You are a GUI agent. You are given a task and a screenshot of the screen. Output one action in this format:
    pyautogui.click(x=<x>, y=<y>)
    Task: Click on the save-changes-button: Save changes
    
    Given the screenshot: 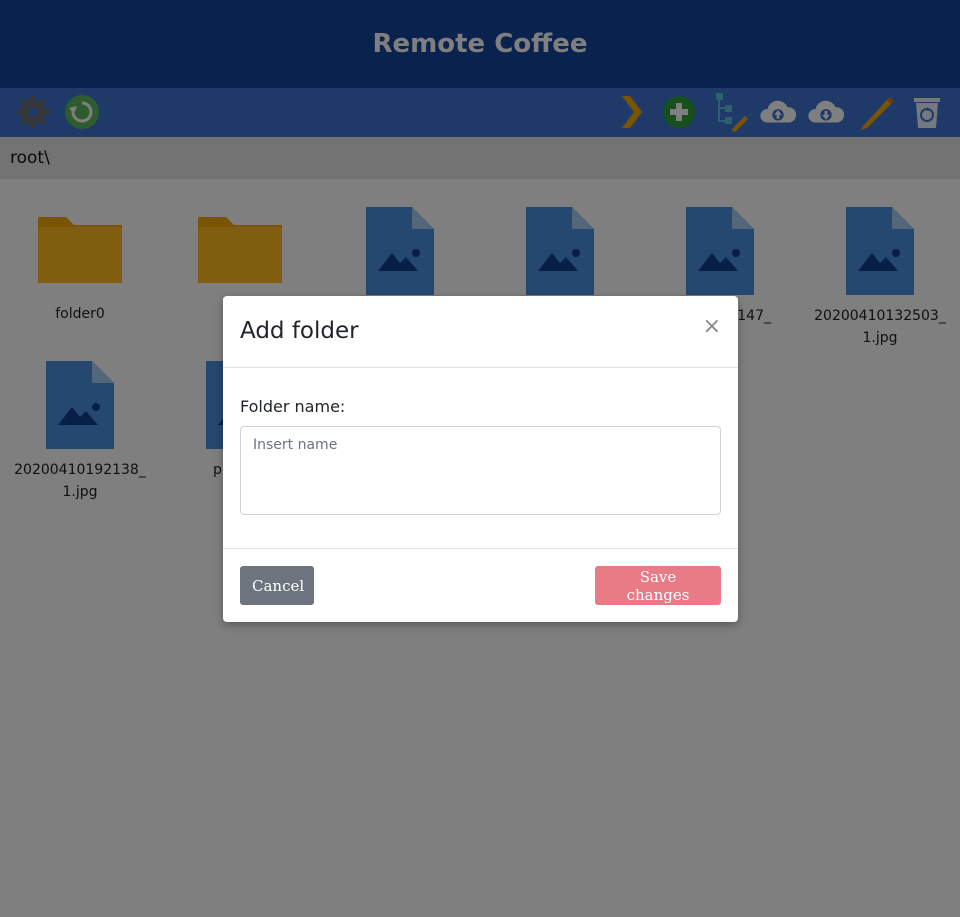 What is the action you would take?
    pyautogui.click(x=658, y=585)
    